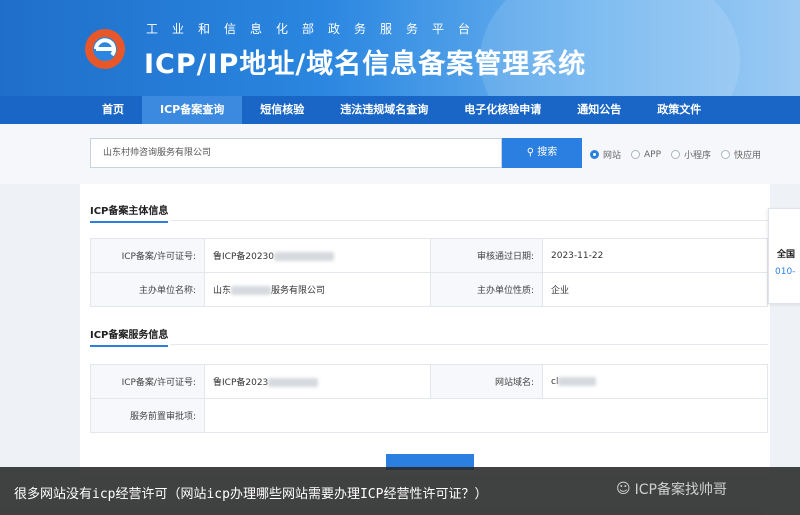  What do you see at coordinates (129, 336) in the screenshot?
I see `service-section-title: ICP备案服务信息` at bounding box center [129, 336].